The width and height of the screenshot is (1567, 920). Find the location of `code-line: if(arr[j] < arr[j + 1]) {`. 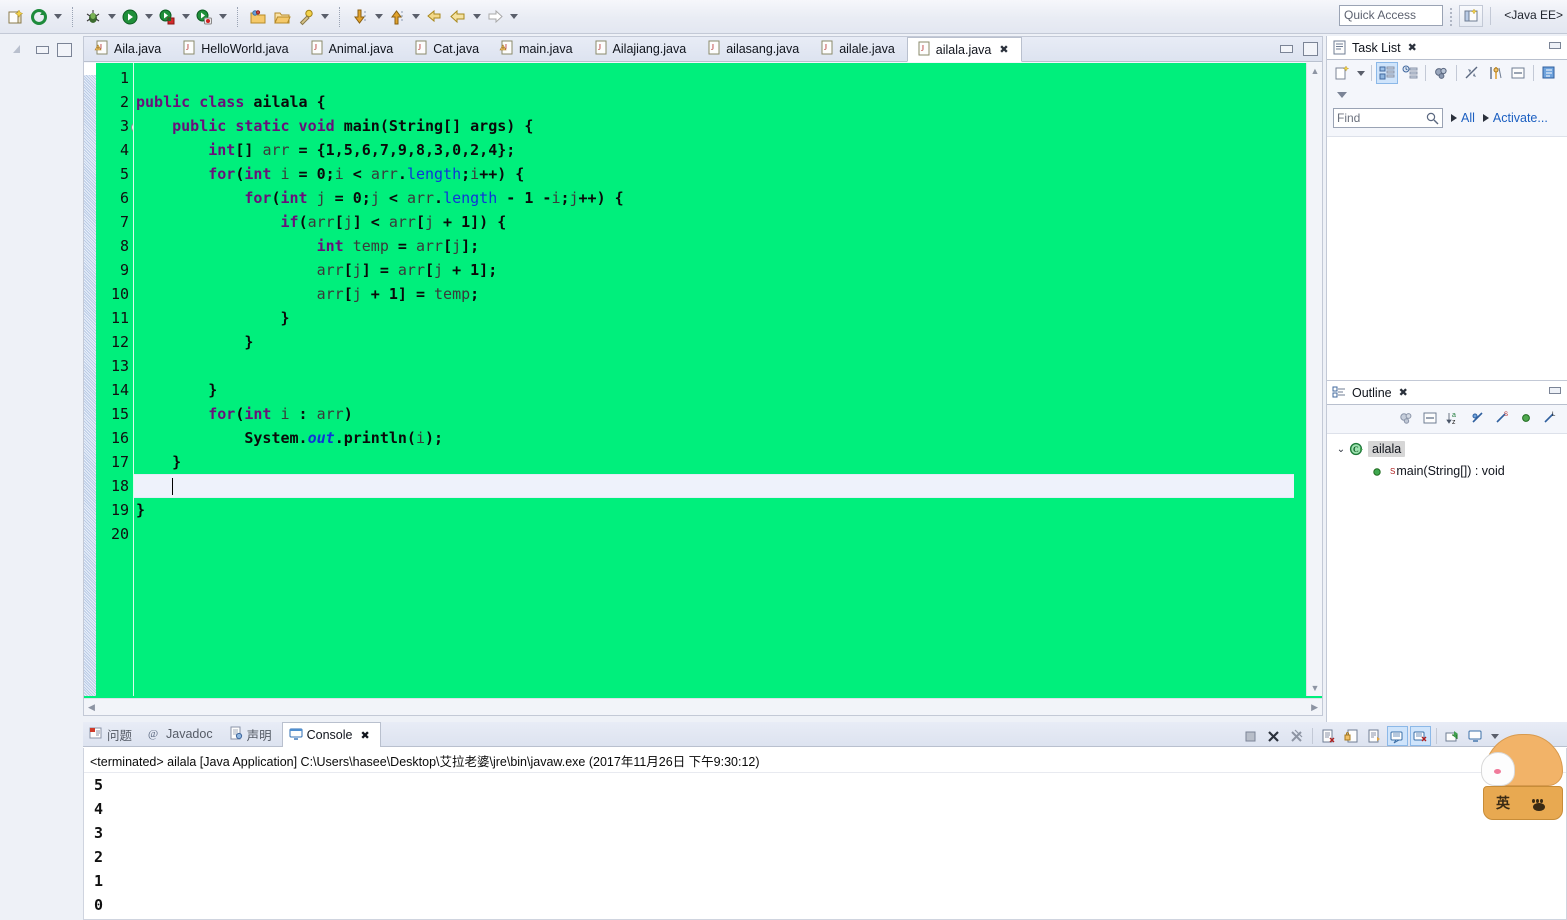

code-line: if(arr[j] < arr[j + 1]) { is located at coordinates (728, 222).